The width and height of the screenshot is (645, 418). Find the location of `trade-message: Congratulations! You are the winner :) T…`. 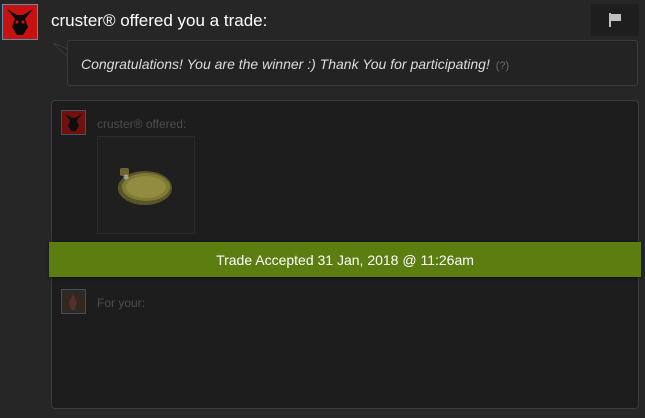

trade-message: Congratulations! You are the winner :) T… is located at coordinates (295, 64).